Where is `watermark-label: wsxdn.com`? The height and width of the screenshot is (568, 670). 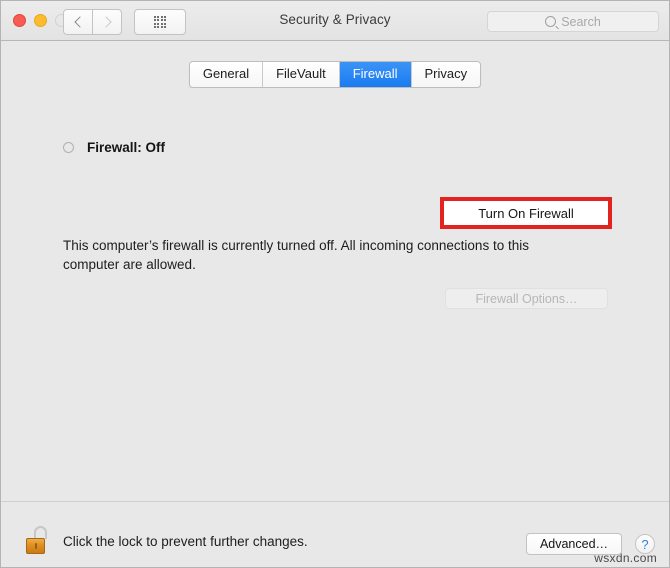
watermark-label: wsxdn.com is located at coordinates (625, 558).